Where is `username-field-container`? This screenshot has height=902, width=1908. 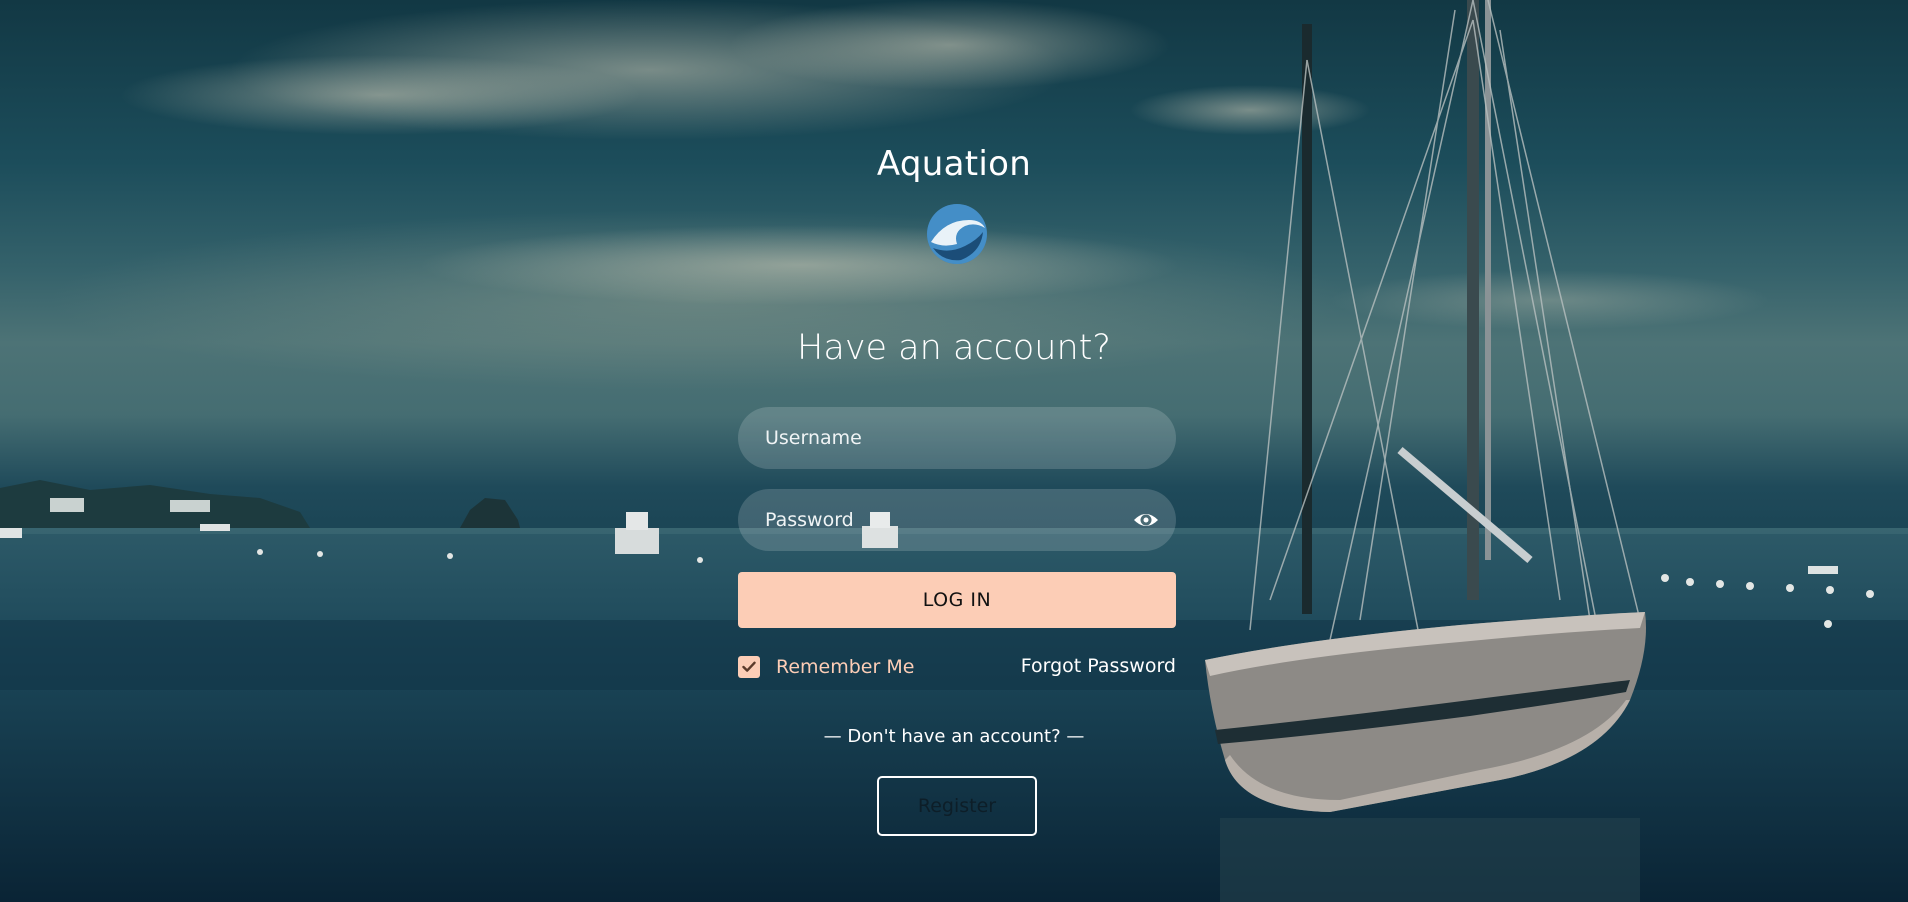
username-field-container is located at coordinates (957, 438).